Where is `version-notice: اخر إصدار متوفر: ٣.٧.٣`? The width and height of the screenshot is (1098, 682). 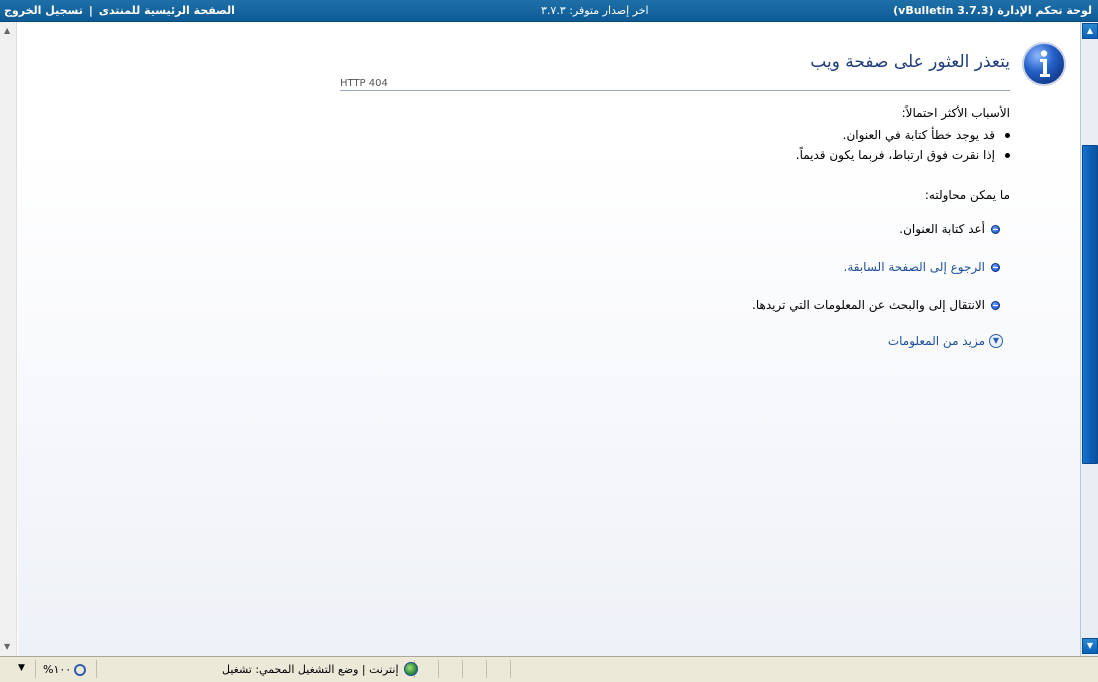
version-notice: اخر إصدار متوفر: ٣.٧.٣ is located at coordinates (595, 10).